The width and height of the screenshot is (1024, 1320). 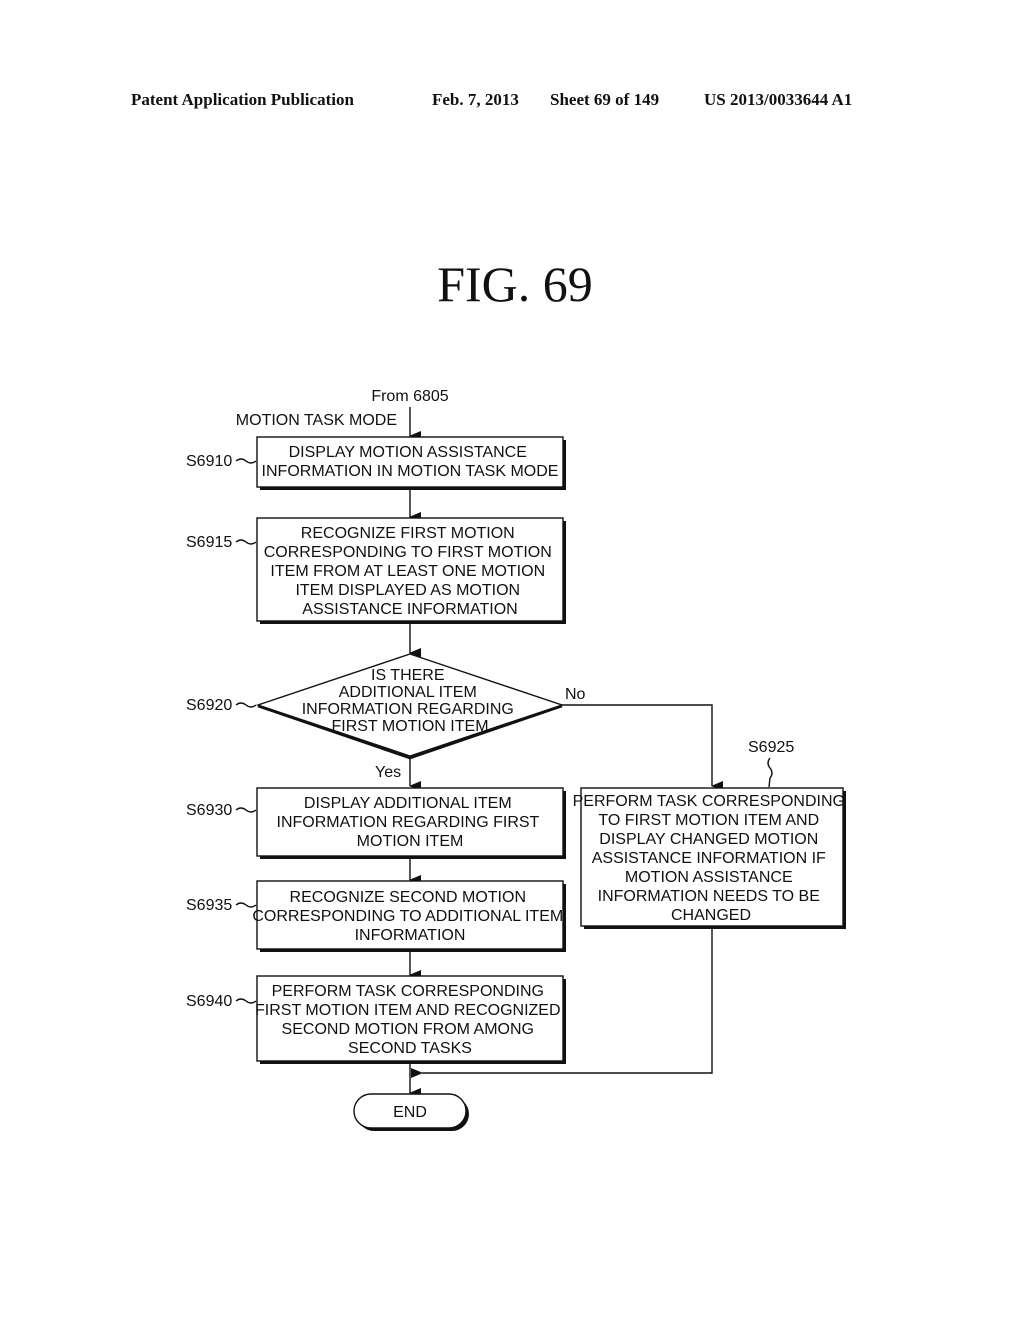 What do you see at coordinates (388, 772) in the screenshot?
I see `yes-label: Yes` at bounding box center [388, 772].